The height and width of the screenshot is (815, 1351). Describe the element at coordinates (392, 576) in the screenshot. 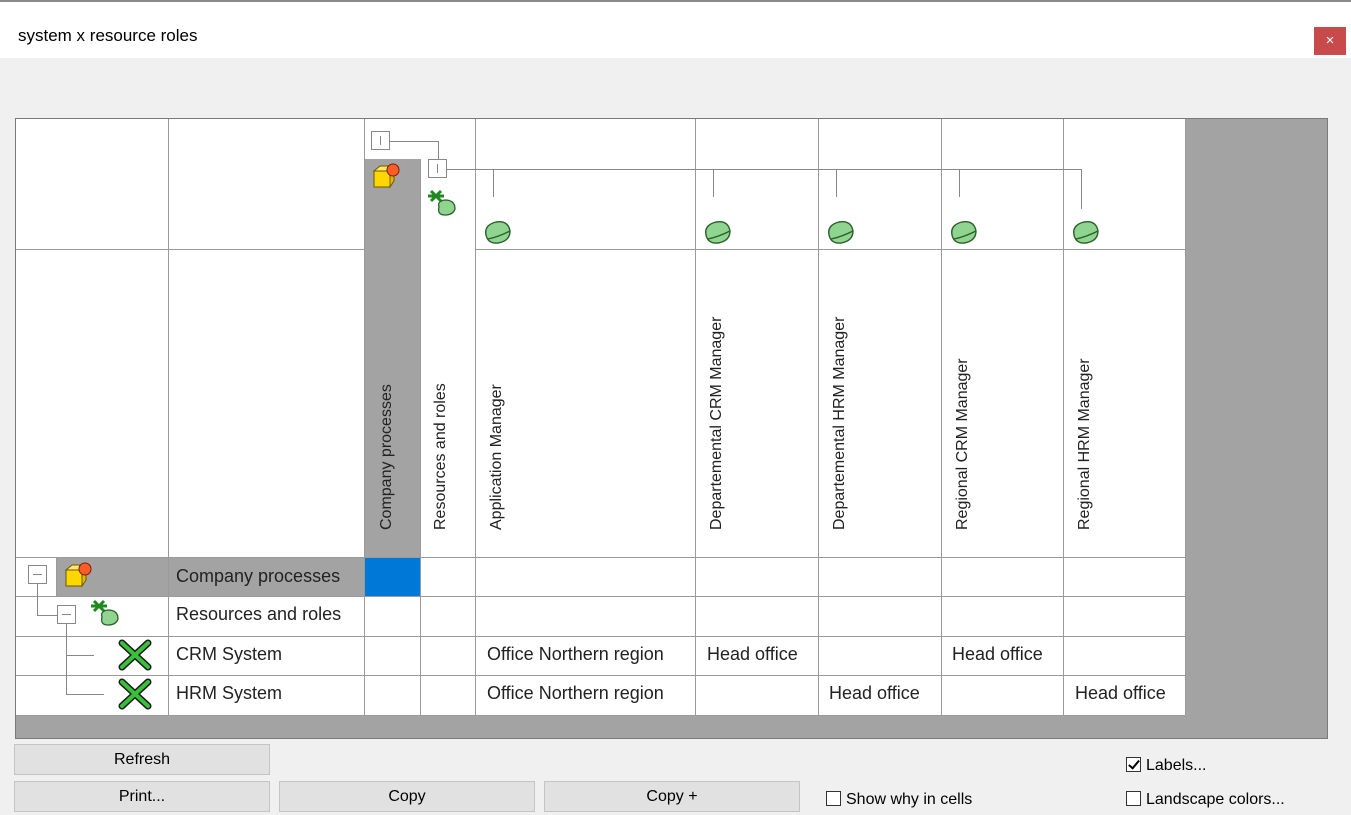

I see `selected-cell` at that location.